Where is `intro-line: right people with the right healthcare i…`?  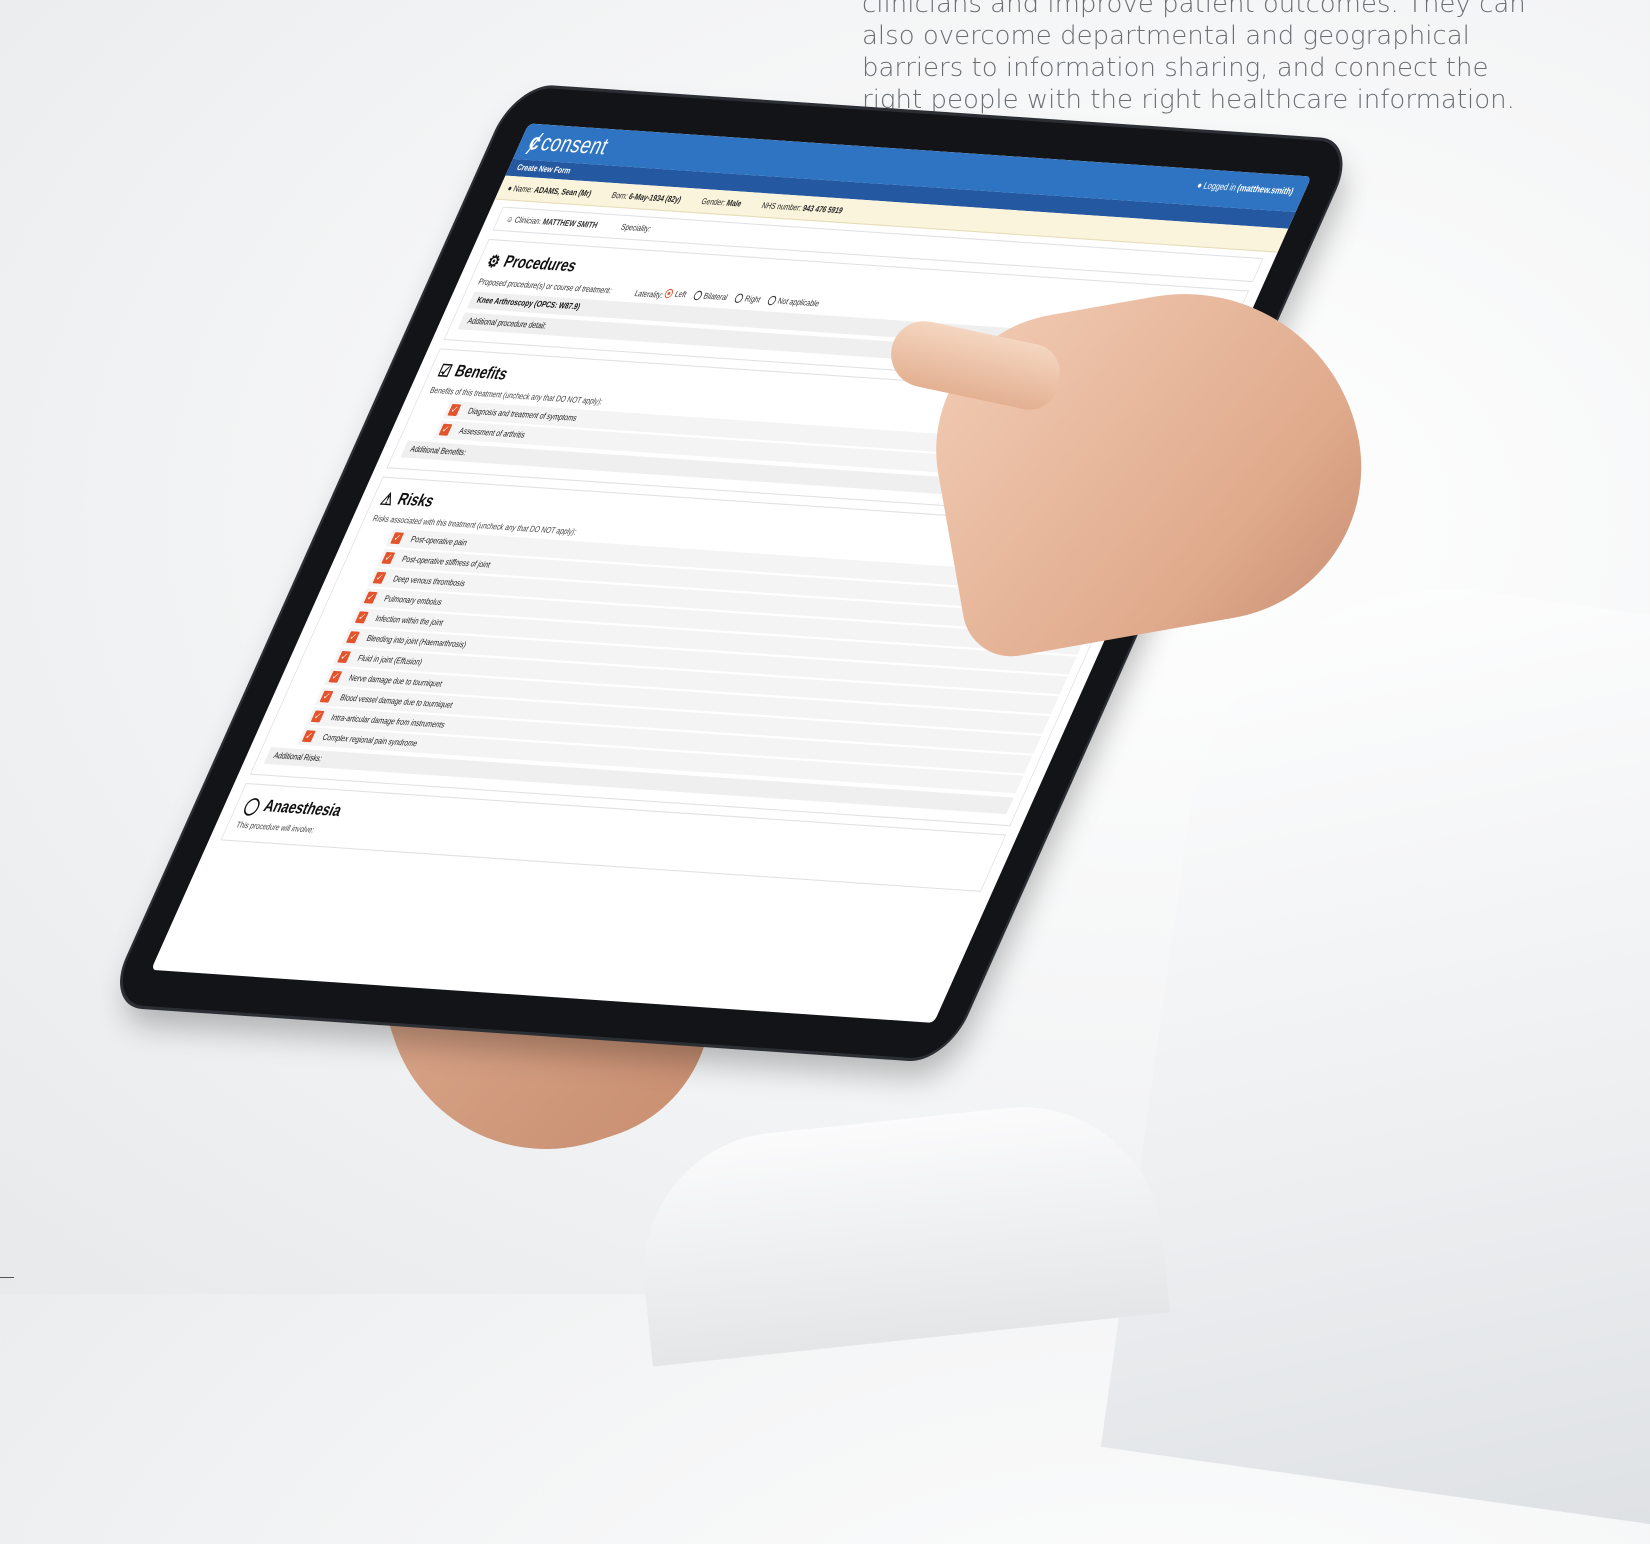 intro-line: right people with the right healthcare i… is located at coordinates (1188, 100).